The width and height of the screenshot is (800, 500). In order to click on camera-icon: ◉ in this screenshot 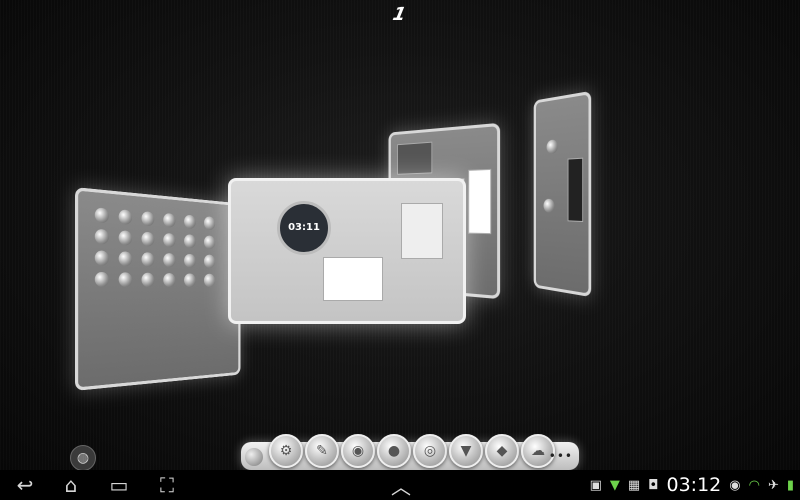, I will do `click(358, 451)`.